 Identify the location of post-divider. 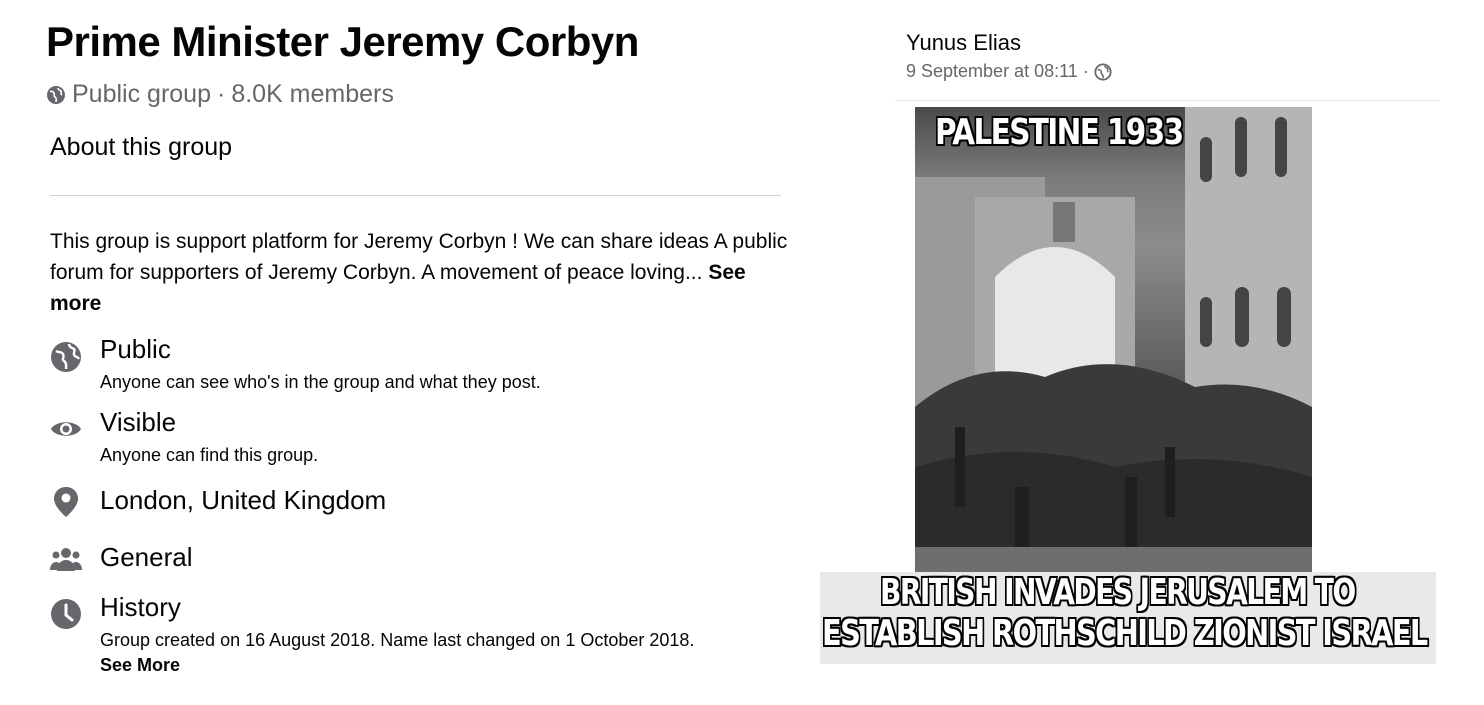
(1167, 100).